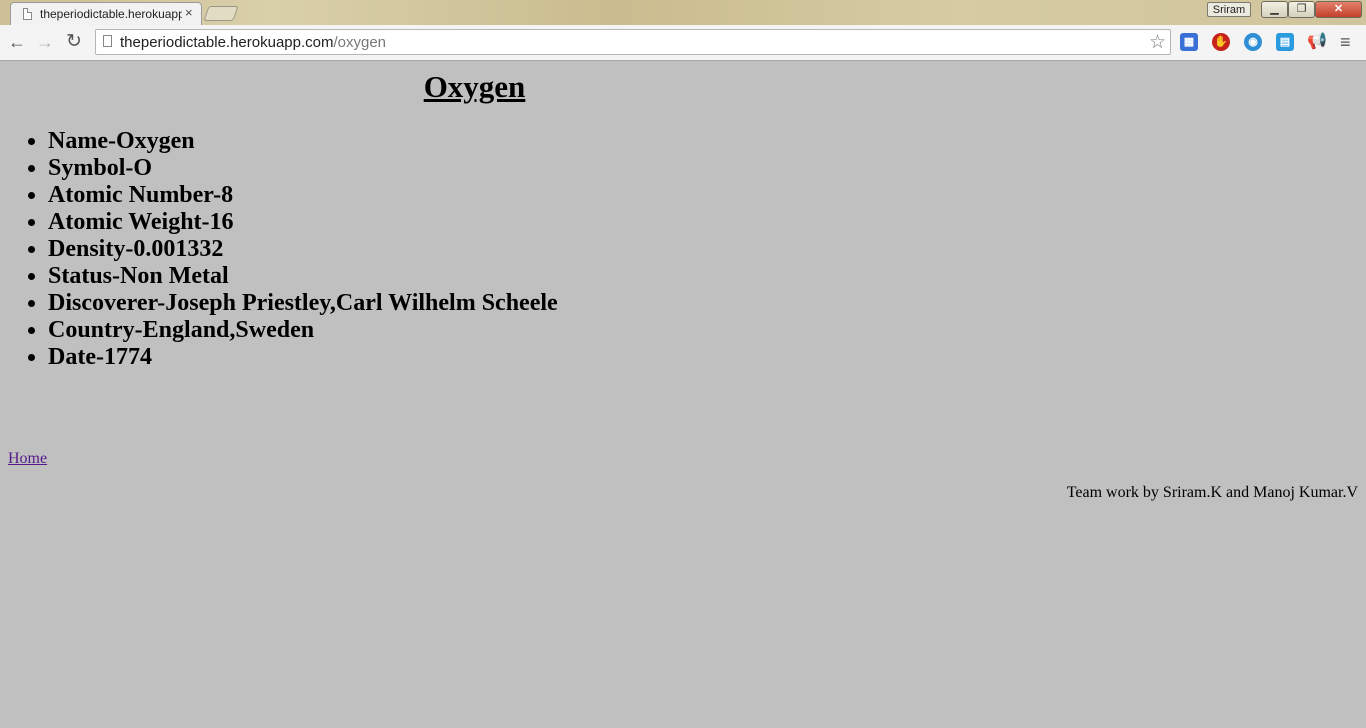 The image size is (1366, 728). Describe the element at coordinates (189, 12) in the screenshot. I see `tab-close-icon: ×` at that location.